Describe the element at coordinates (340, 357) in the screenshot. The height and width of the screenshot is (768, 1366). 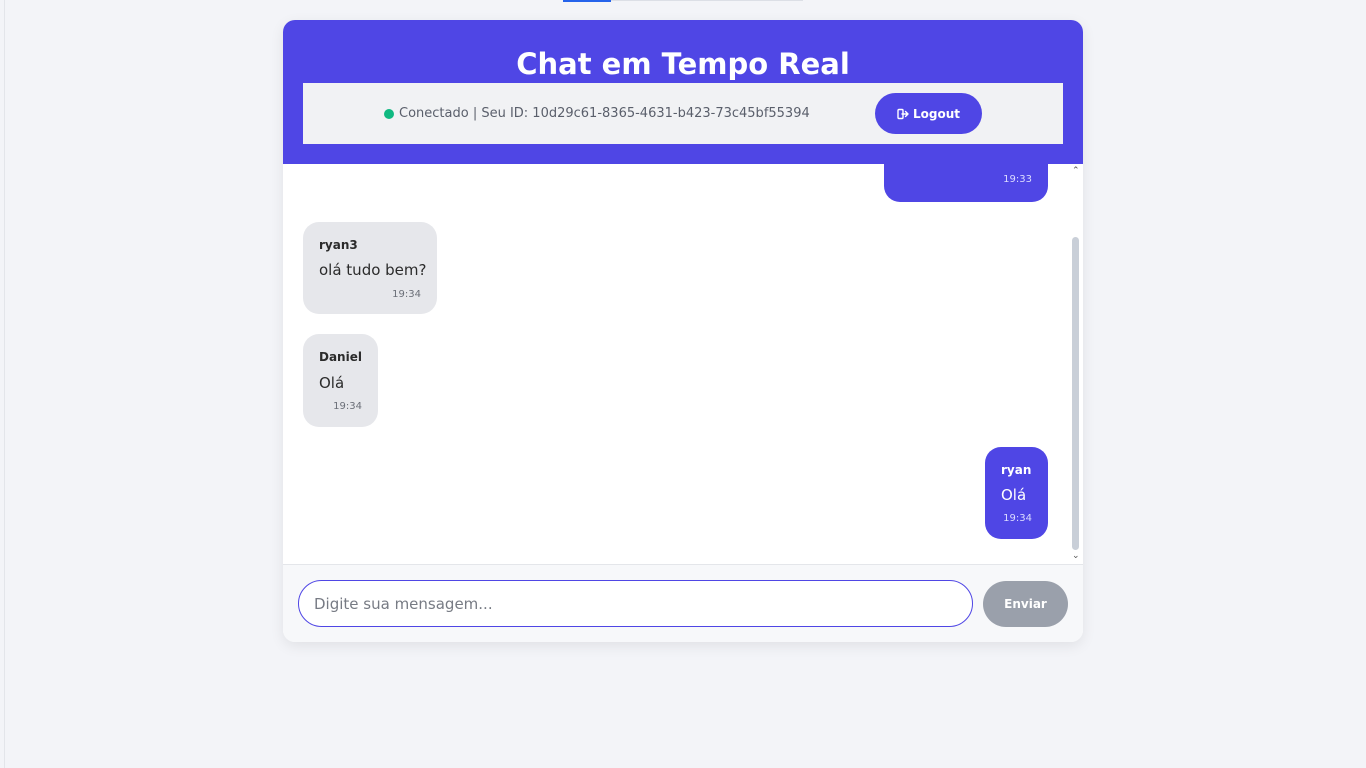
I see `message-username: Daniel` at that location.